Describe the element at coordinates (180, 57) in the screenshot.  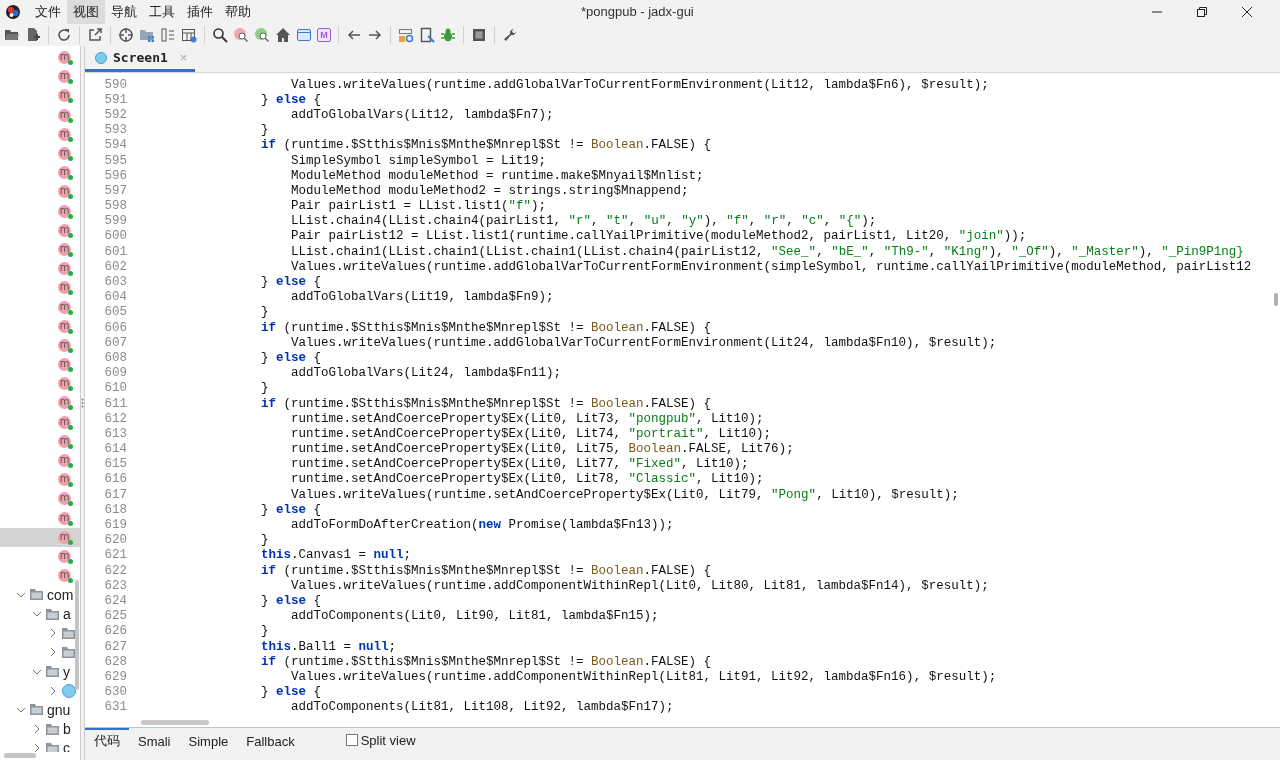
I see `close-tab-button: ×` at that location.